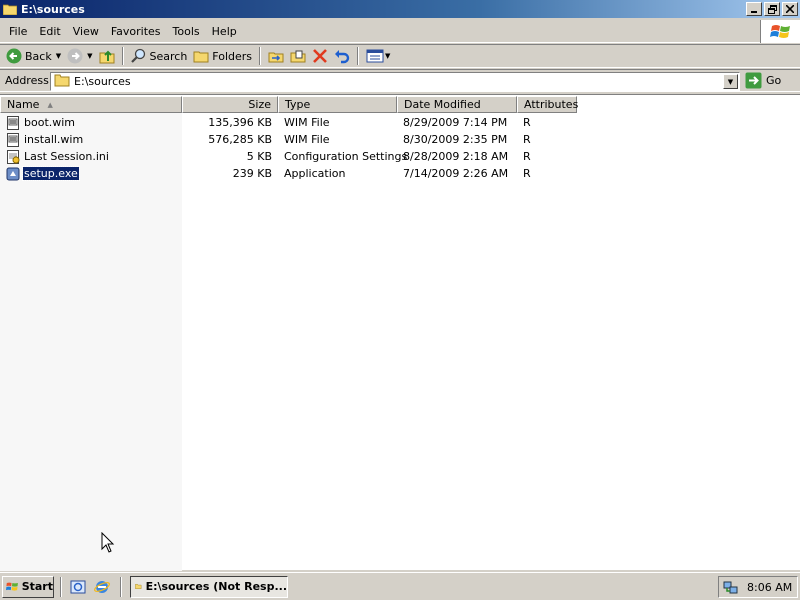 The image size is (800, 600). Describe the element at coordinates (49, 31) in the screenshot. I see `menu-edit: Edit` at that location.